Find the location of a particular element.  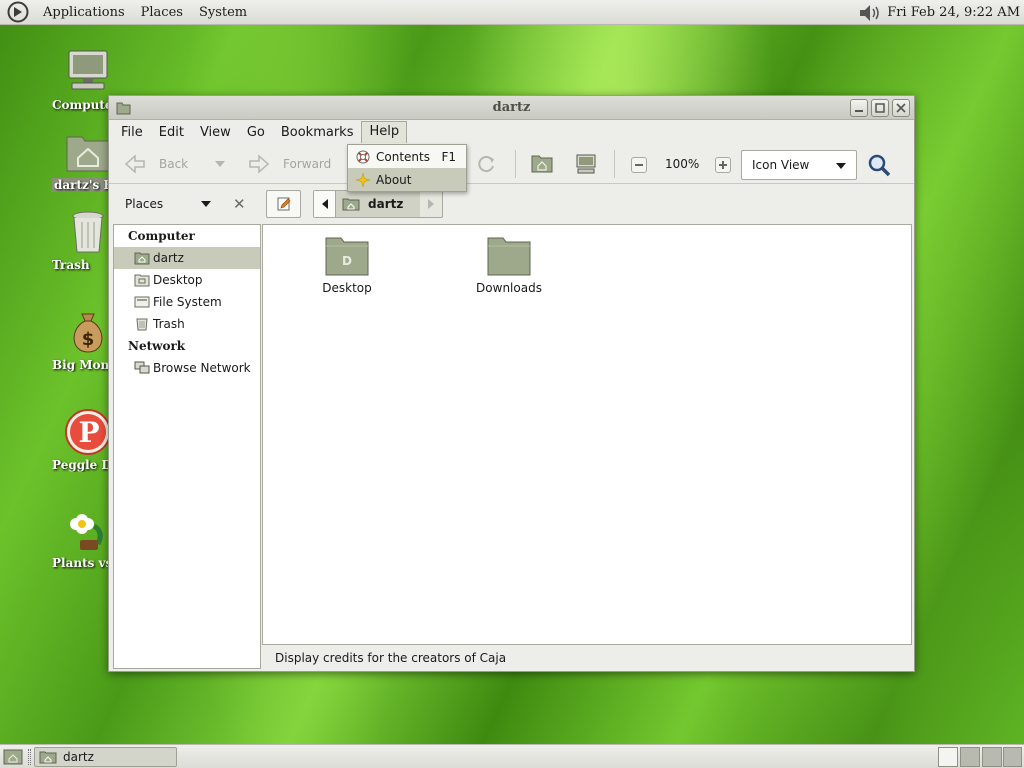

drive-icon is located at coordinates (142, 302).